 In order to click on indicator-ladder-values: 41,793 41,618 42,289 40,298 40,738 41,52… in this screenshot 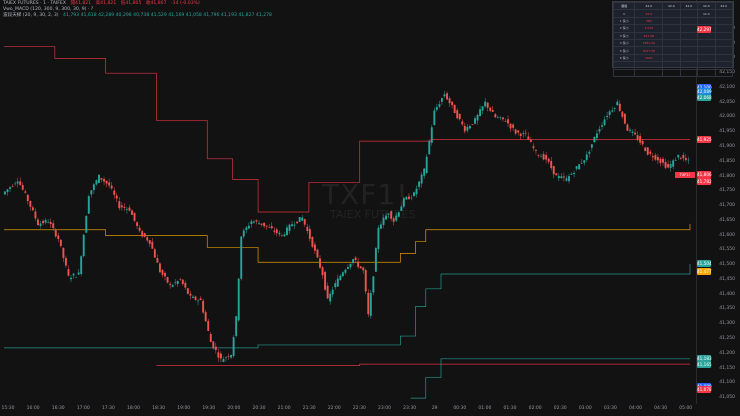, I will do `click(167, 15)`.